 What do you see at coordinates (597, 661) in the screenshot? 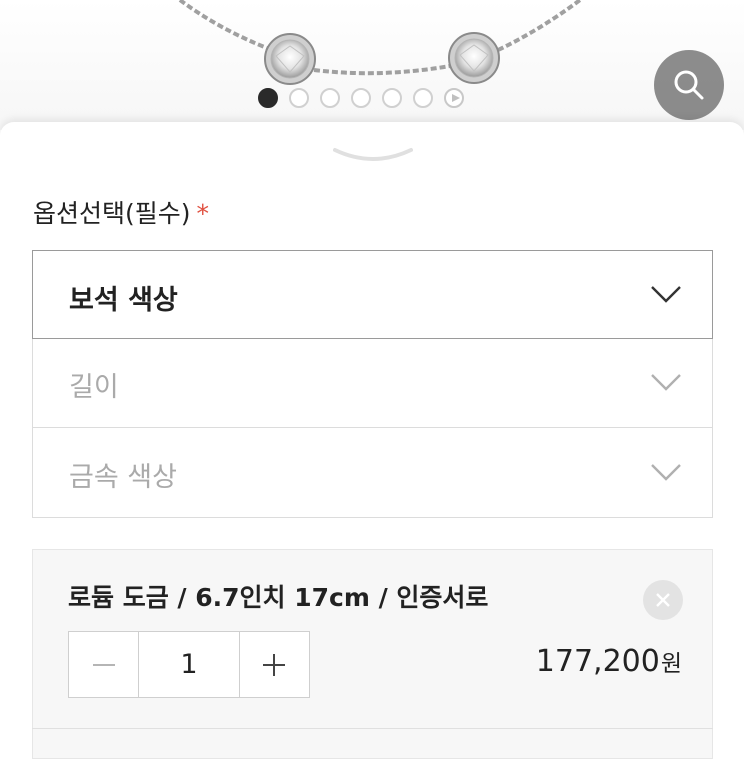
I see `price-value: 177,200` at bounding box center [597, 661].